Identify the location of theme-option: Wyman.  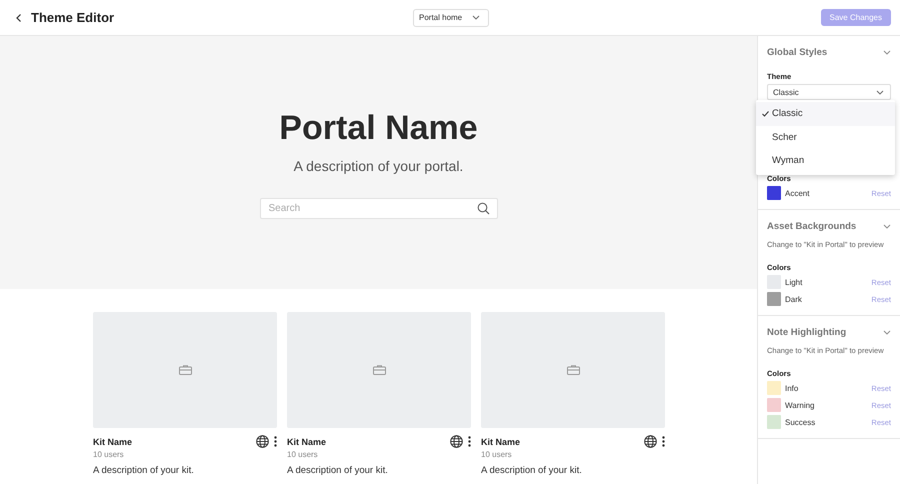
(825, 160).